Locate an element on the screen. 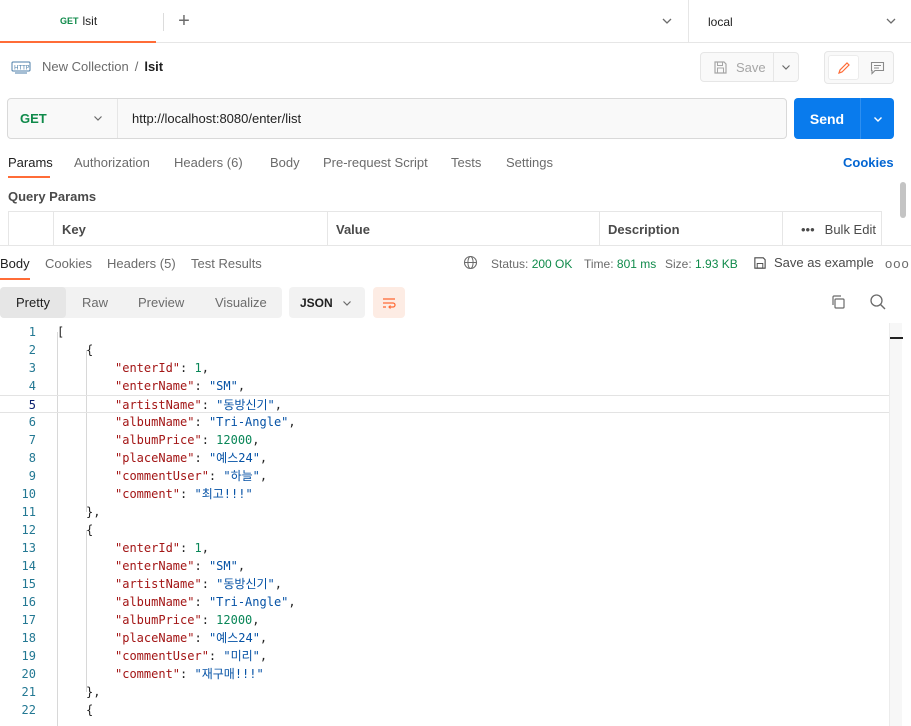 The width and height of the screenshot is (911, 726). code-line: 14 "enterName": "SM", is located at coordinates (451, 566).